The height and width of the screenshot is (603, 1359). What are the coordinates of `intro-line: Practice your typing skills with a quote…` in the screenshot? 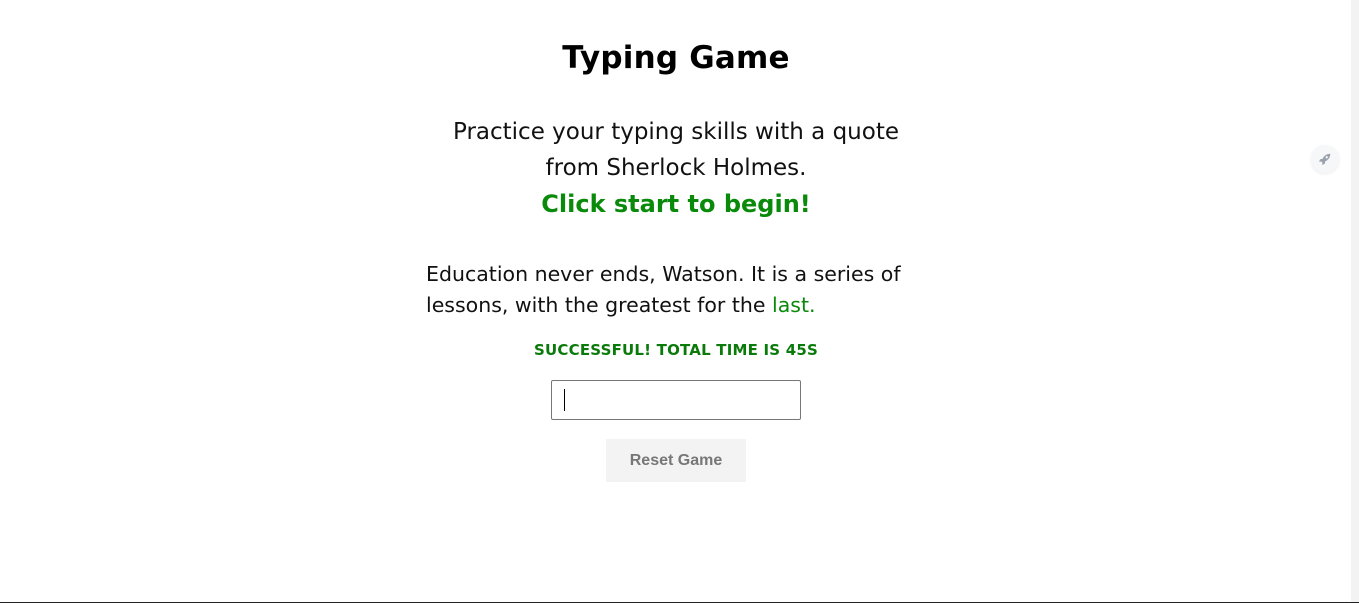 It's located at (675, 150).